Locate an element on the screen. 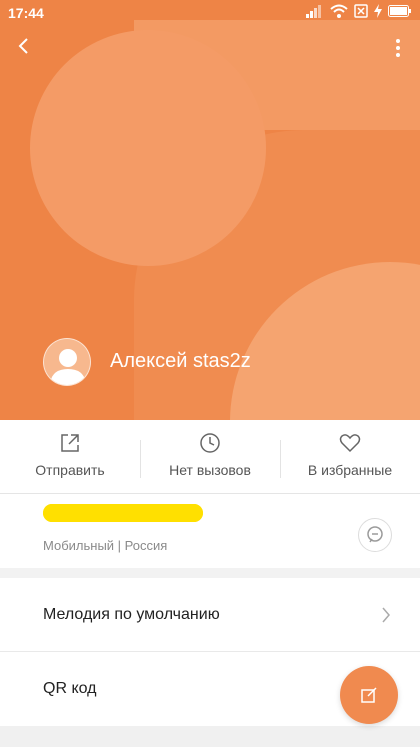  bottom-strip is located at coordinates (210, 736).